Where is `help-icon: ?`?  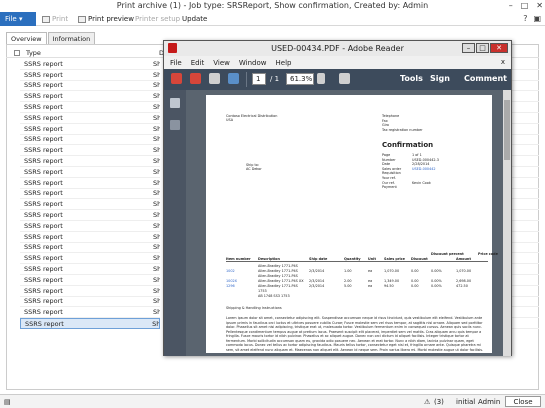
help-icon: ? is located at coordinates (525, 18).